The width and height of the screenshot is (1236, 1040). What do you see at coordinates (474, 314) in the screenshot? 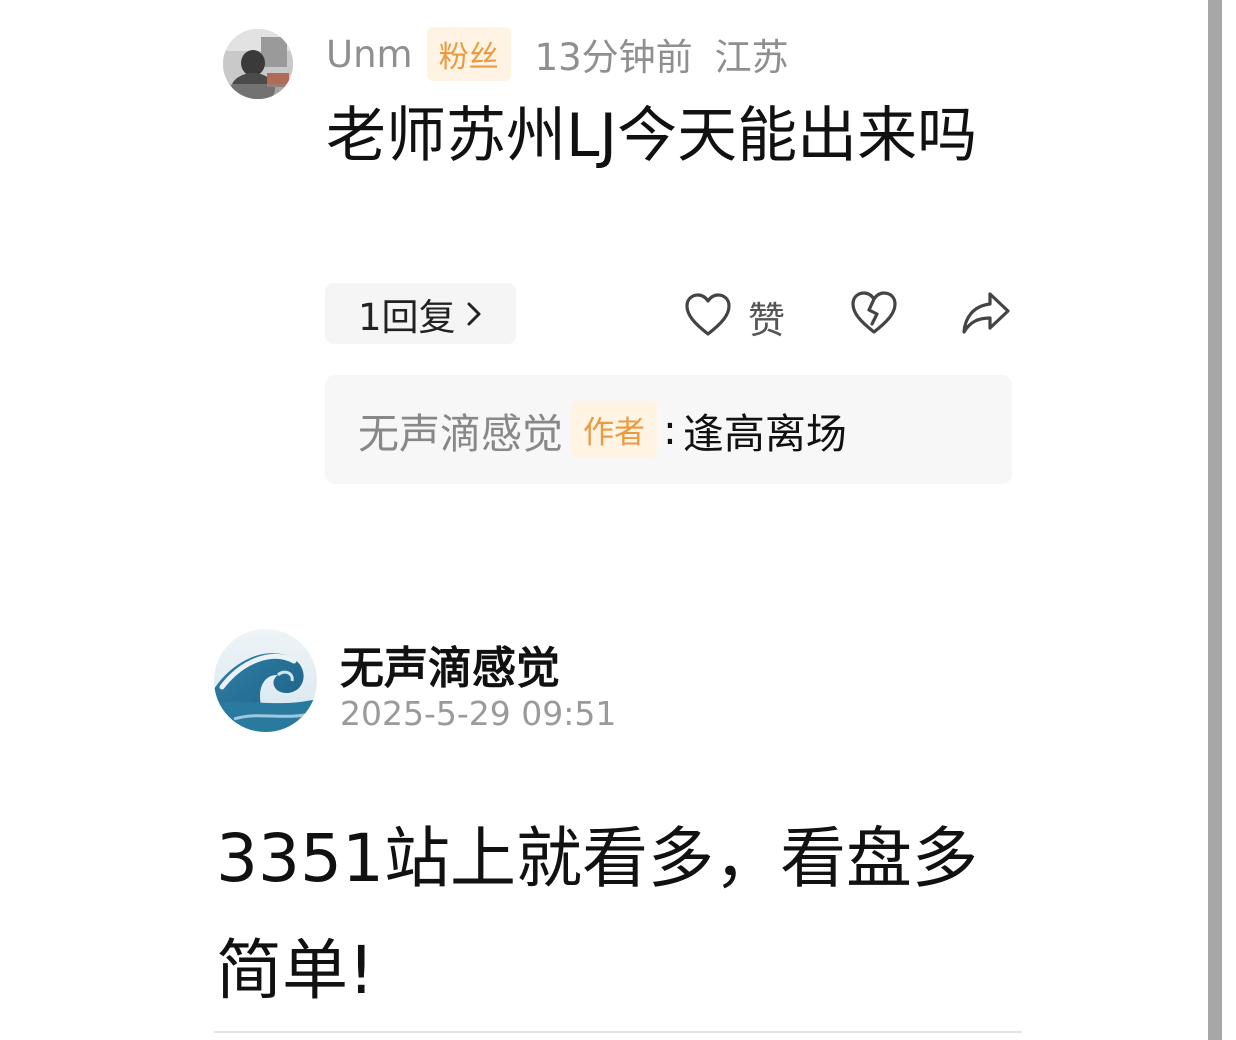
I see `chevron-right-icon` at bounding box center [474, 314].